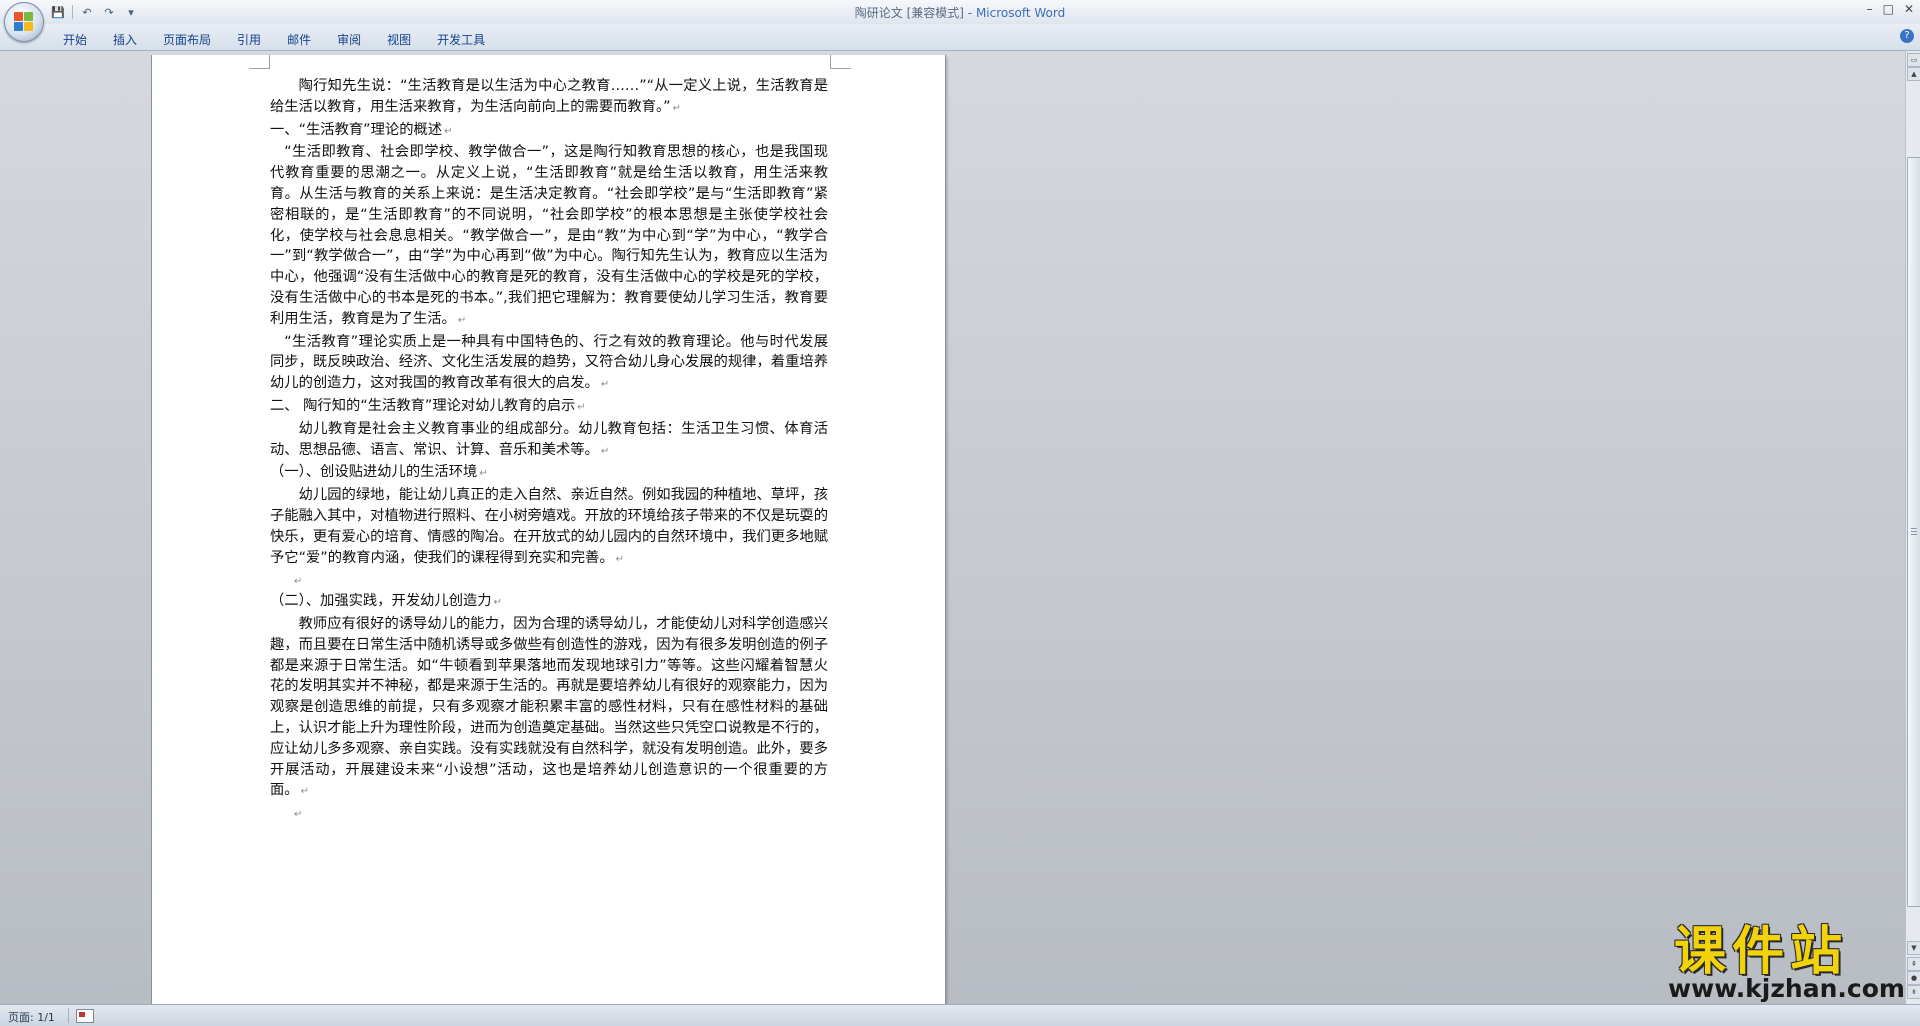  What do you see at coordinates (960, 1015) in the screenshot?
I see `status-bar: 页面: 1/1` at bounding box center [960, 1015].